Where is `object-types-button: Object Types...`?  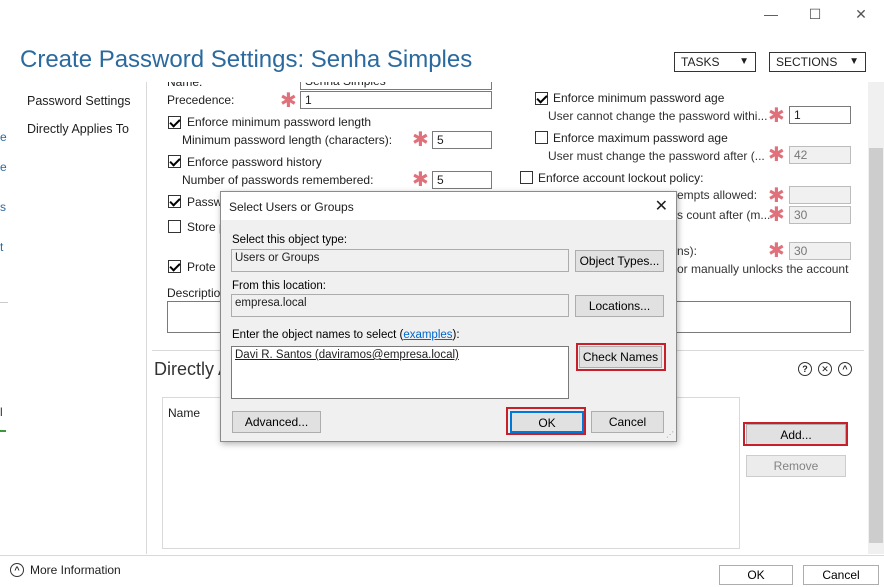
object-types-button: Object Types... is located at coordinates (619, 261).